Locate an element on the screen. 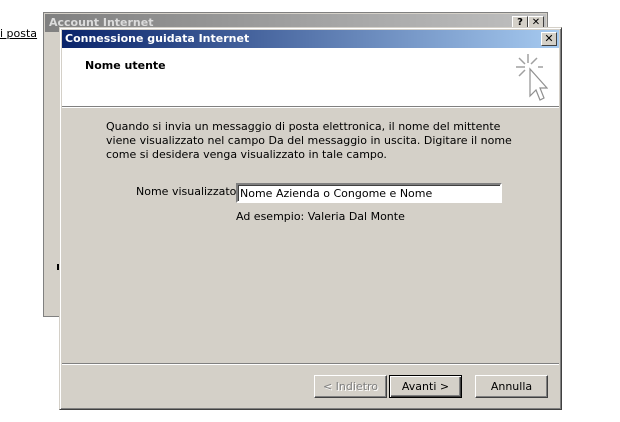 This screenshot has width=620, height=422. display-name-input is located at coordinates (369, 193).